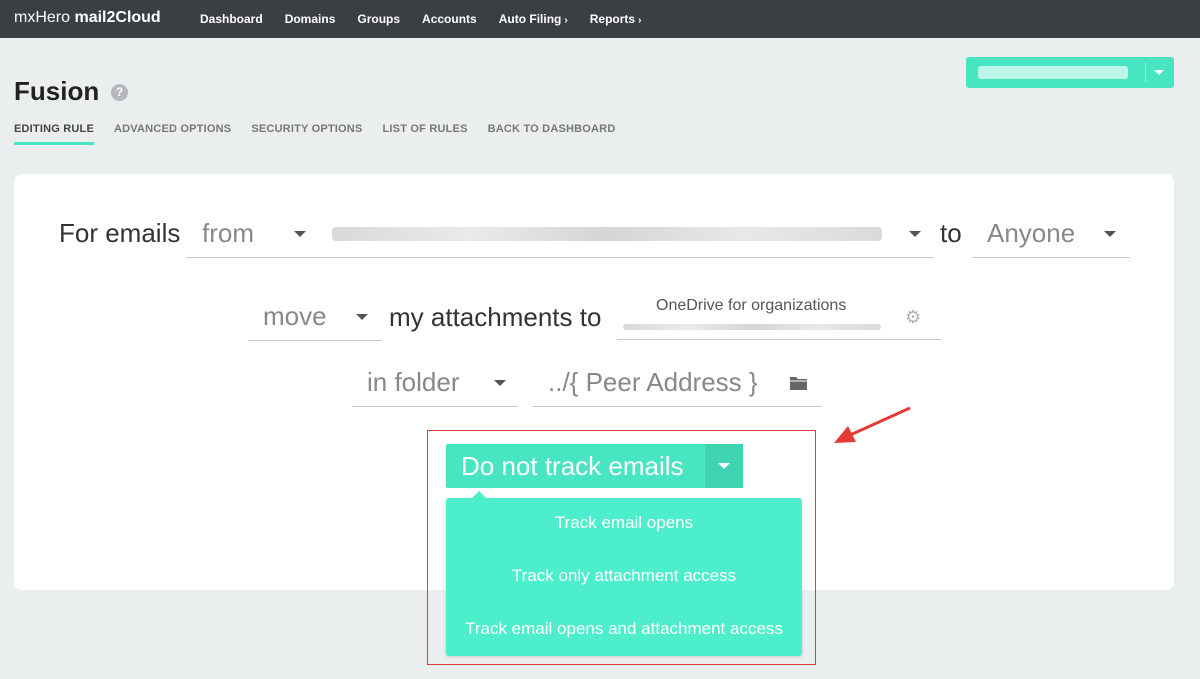 The image size is (1200, 679). What do you see at coordinates (228, 233) in the screenshot?
I see `direction-select-value: from` at bounding box center [228, 233].